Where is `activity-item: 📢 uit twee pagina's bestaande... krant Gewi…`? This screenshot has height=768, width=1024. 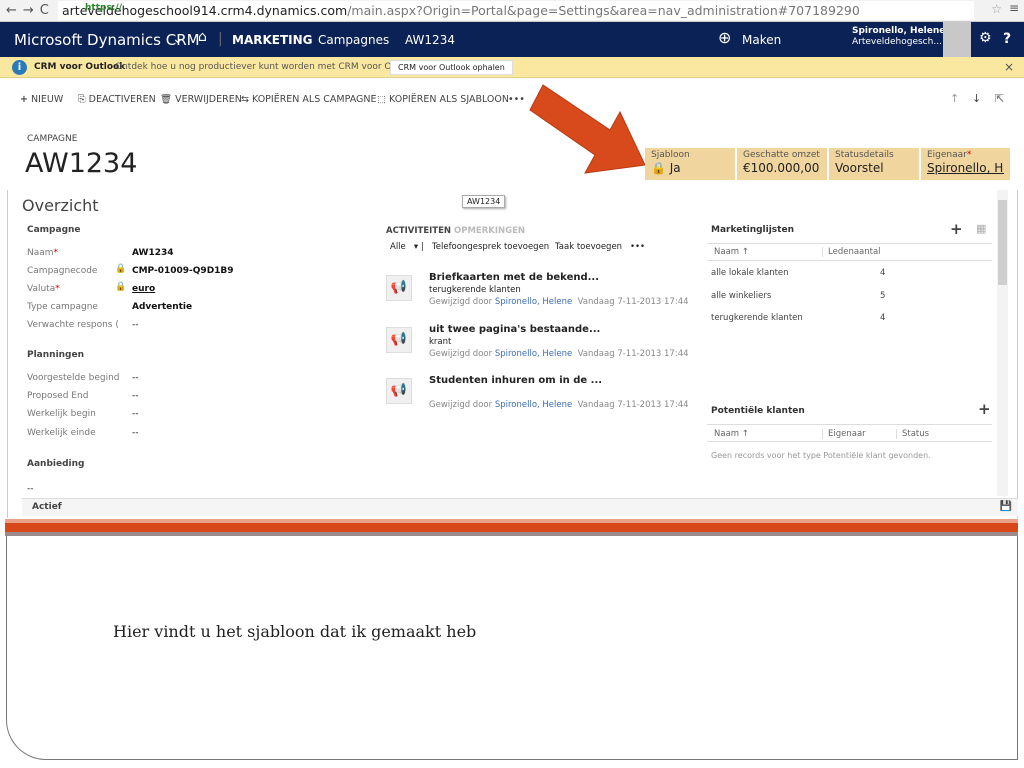 activity-item: 📢 uit twee pagina's bestaande... krant Gewi… is located at coordinates (537, 344).